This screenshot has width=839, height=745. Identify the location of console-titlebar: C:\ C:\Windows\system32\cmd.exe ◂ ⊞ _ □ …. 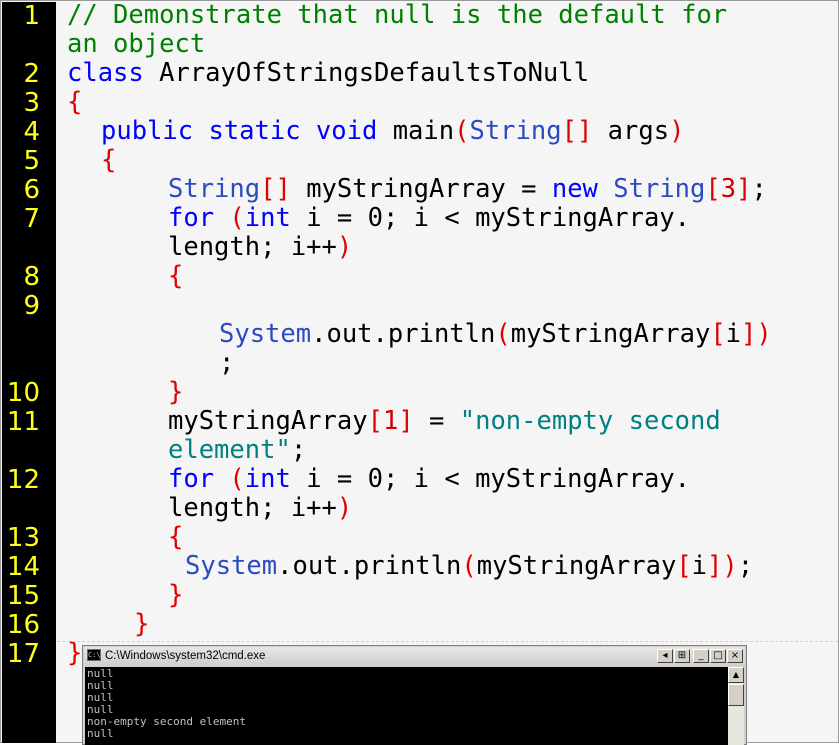
(414, 656).